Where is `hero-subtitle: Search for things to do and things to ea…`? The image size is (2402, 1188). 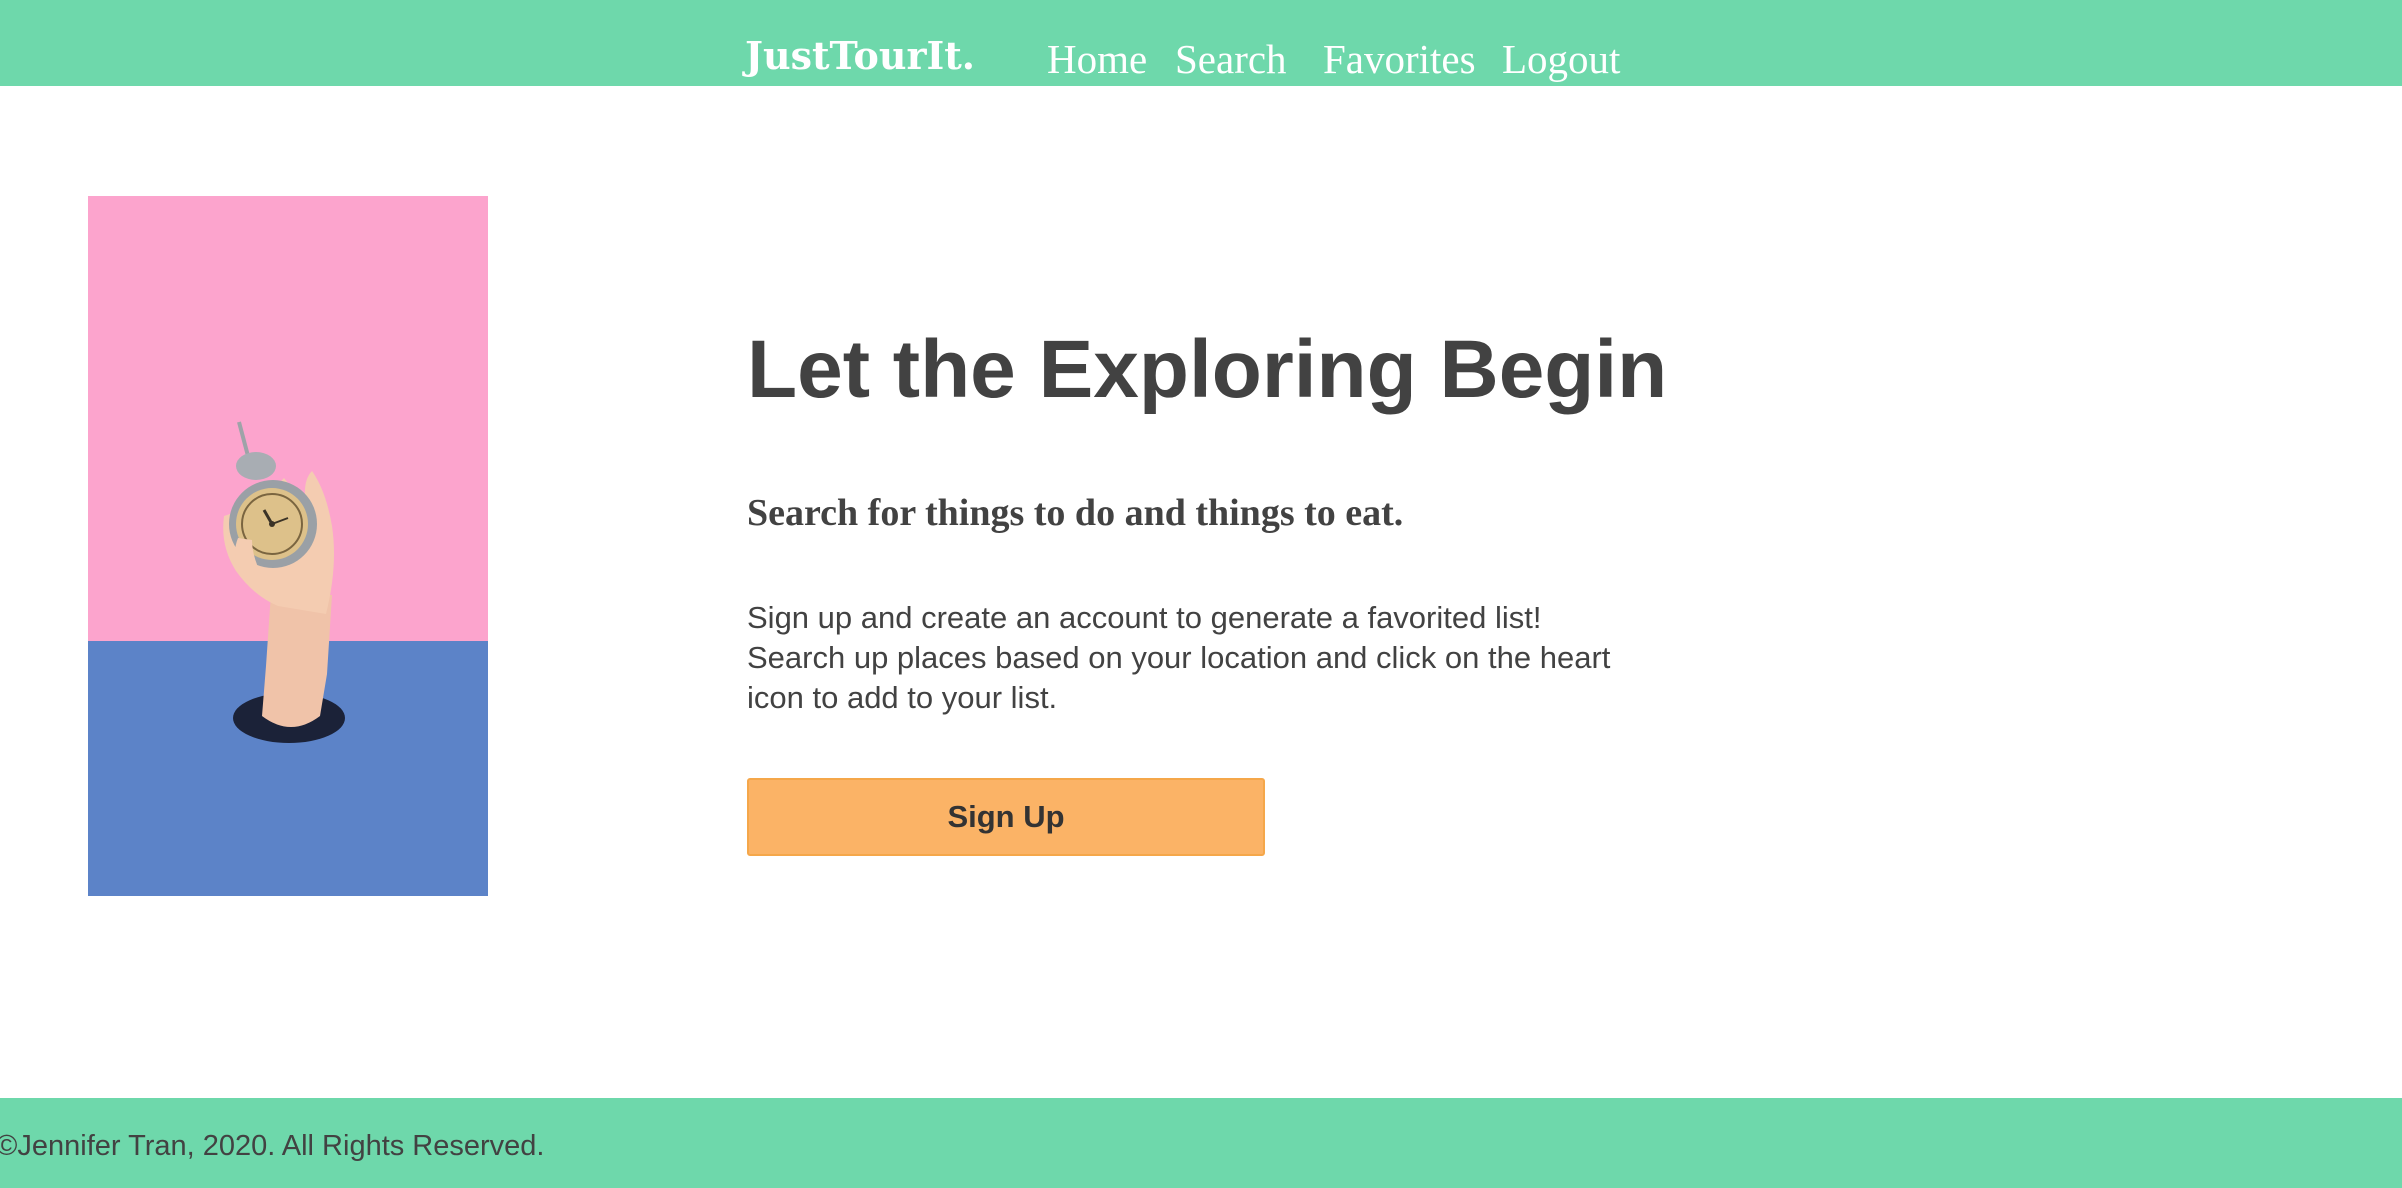
hero-subtitle: Search for things to do and things to ea… is located at coordinates (1075, 513).